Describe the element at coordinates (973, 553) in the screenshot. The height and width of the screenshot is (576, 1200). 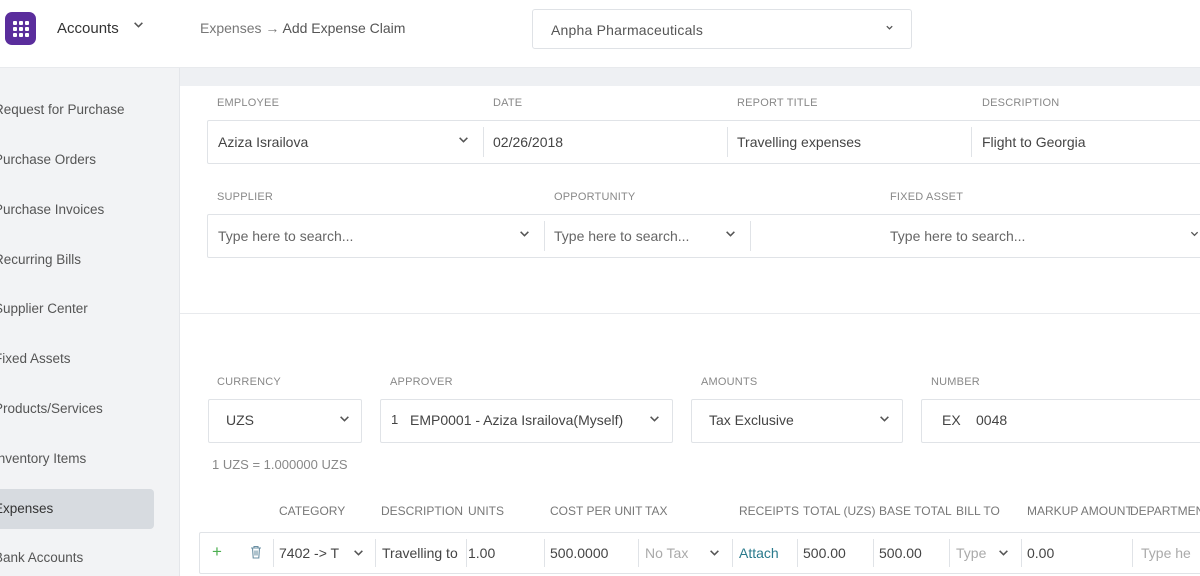
I see `bill-to-select: Type` at that location.